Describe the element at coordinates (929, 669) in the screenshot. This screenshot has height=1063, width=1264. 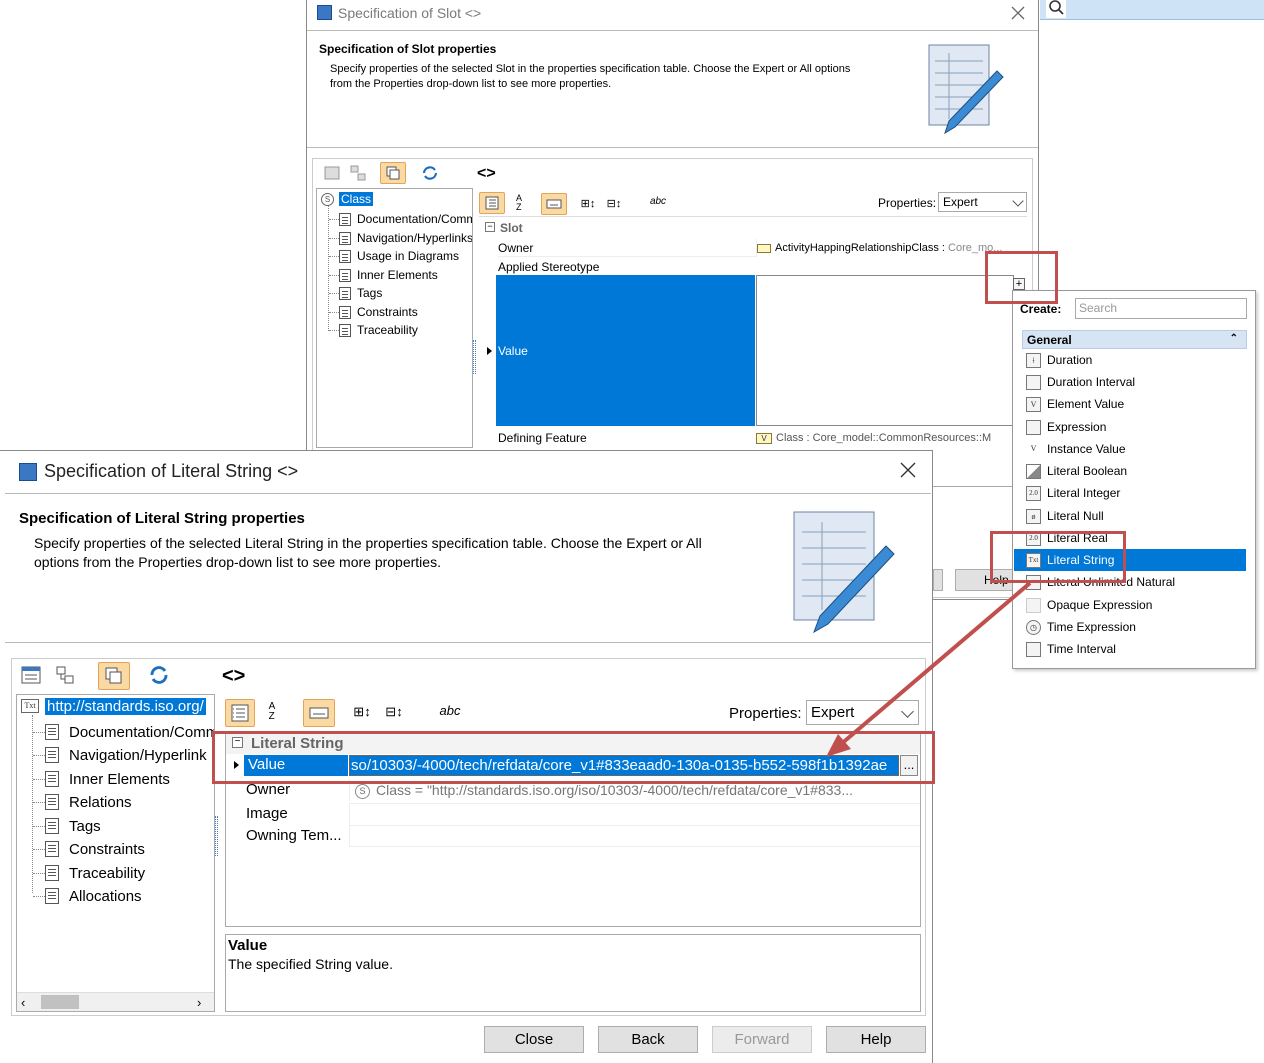
I see `annotation-arrow` at that location.